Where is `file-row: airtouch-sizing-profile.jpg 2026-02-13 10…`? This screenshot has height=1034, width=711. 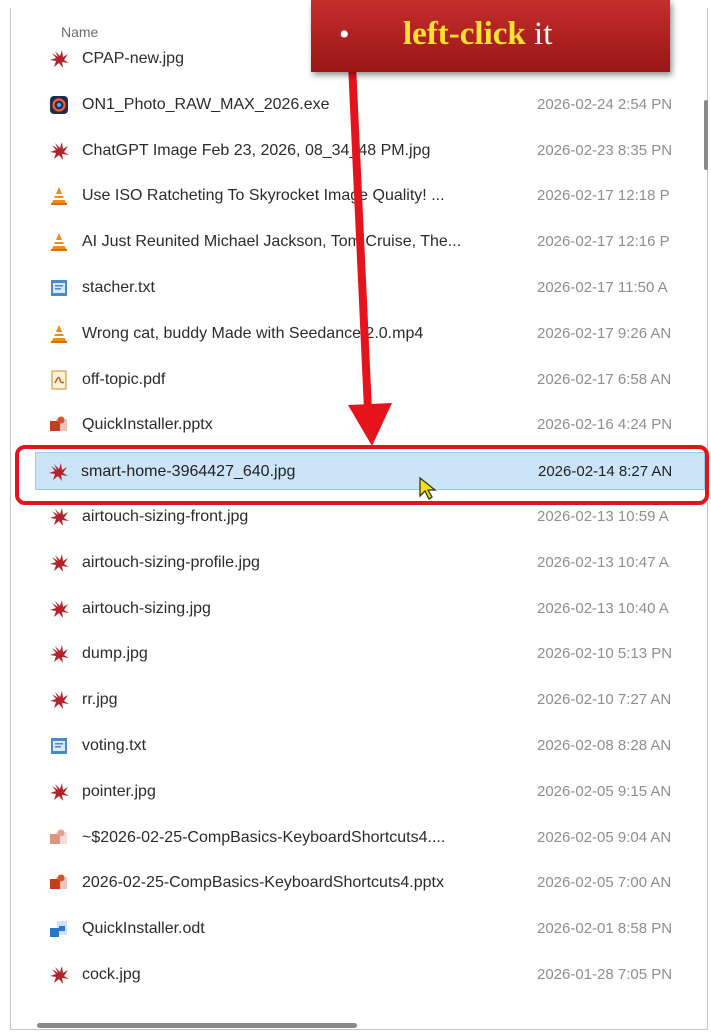
file-row: airtouch-sizing-profile.jpg 2026-02-13 10… is located at coordinates (377, 563).